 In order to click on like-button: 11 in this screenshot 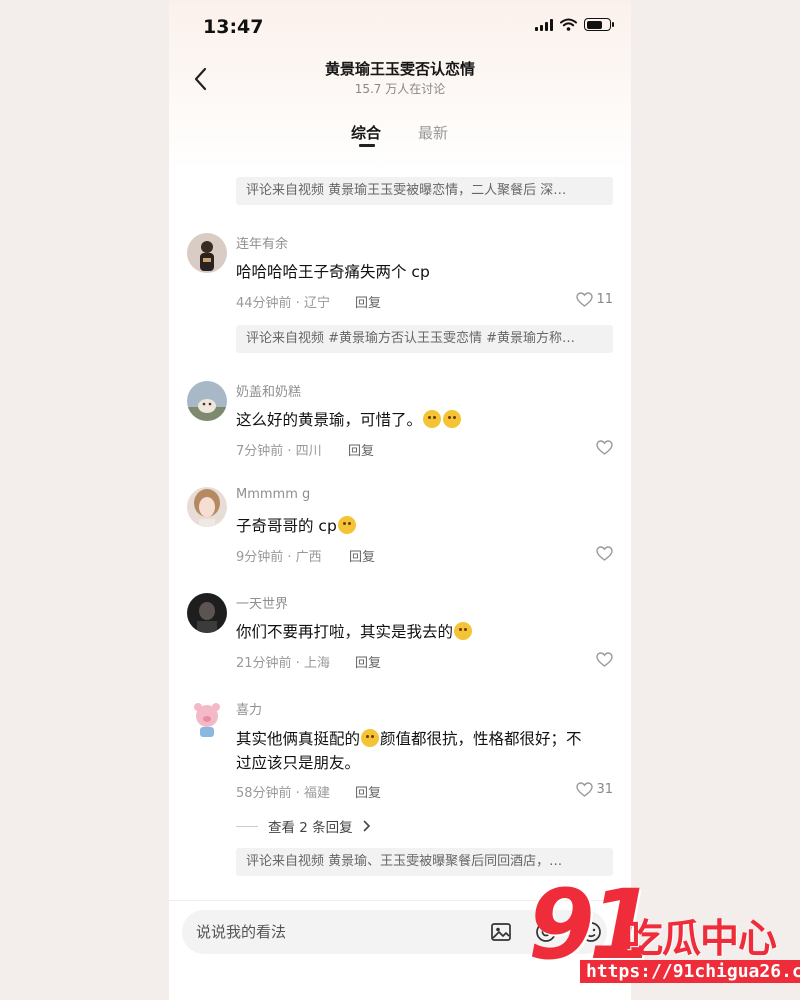, I will do `click(594, 299)`.